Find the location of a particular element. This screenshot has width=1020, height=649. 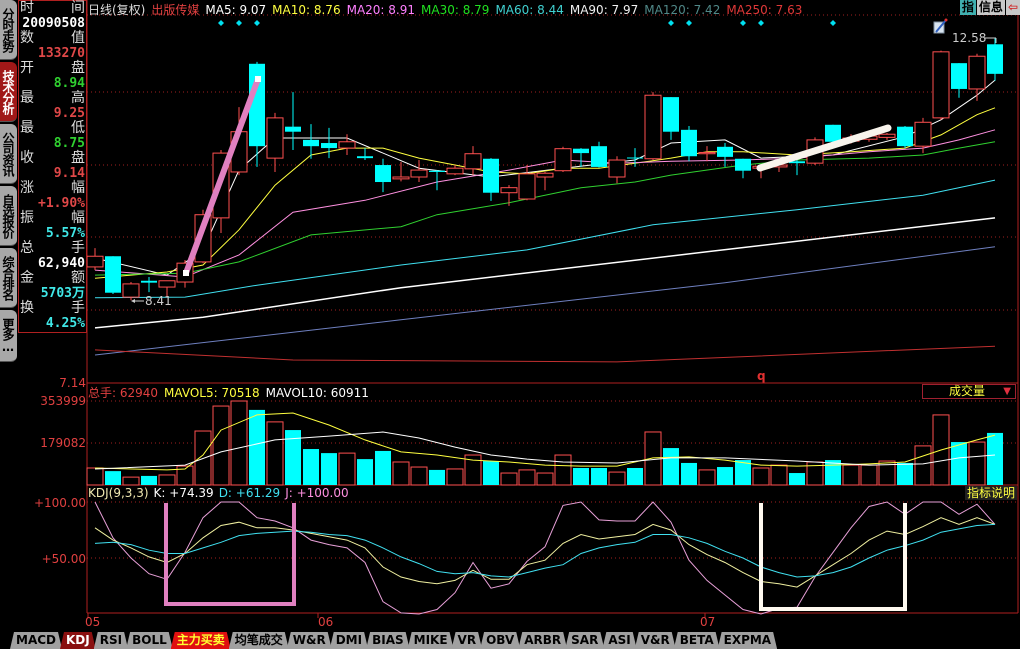

indicator-tab: MIKE is located at coordinates (431, 640).